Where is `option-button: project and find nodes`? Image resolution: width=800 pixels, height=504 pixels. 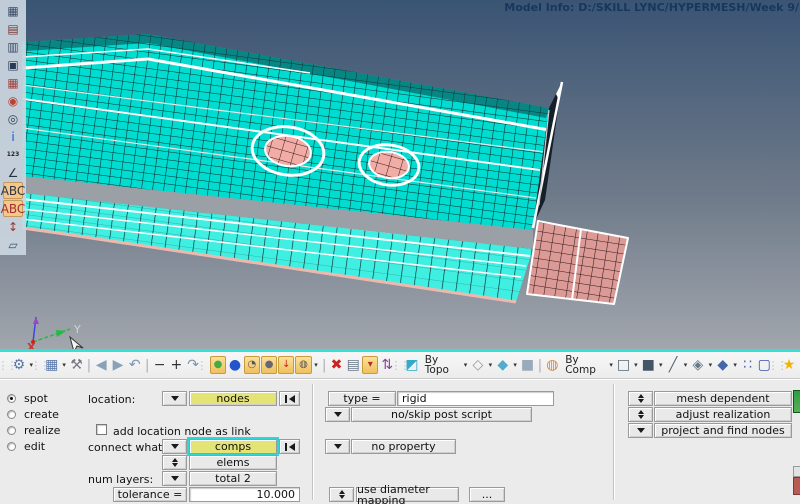
option-button: project and find nodes is located at coordinates (723, 430).